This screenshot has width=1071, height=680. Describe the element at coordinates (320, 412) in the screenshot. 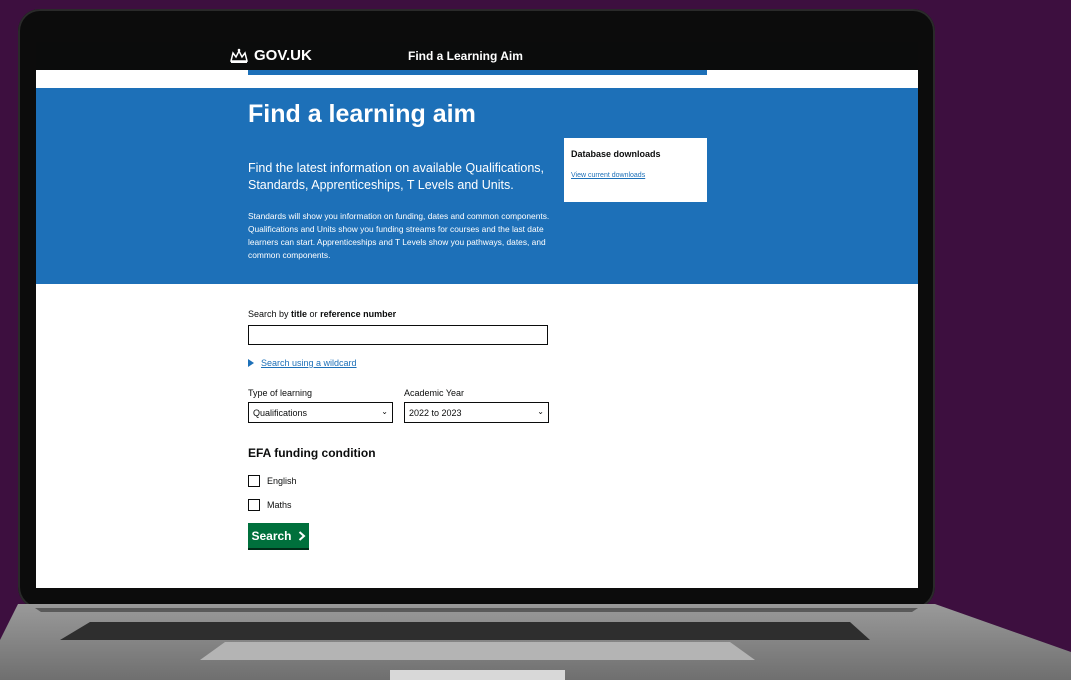

I see `type-of-learning-select: Qualifications ⌄` at that location.